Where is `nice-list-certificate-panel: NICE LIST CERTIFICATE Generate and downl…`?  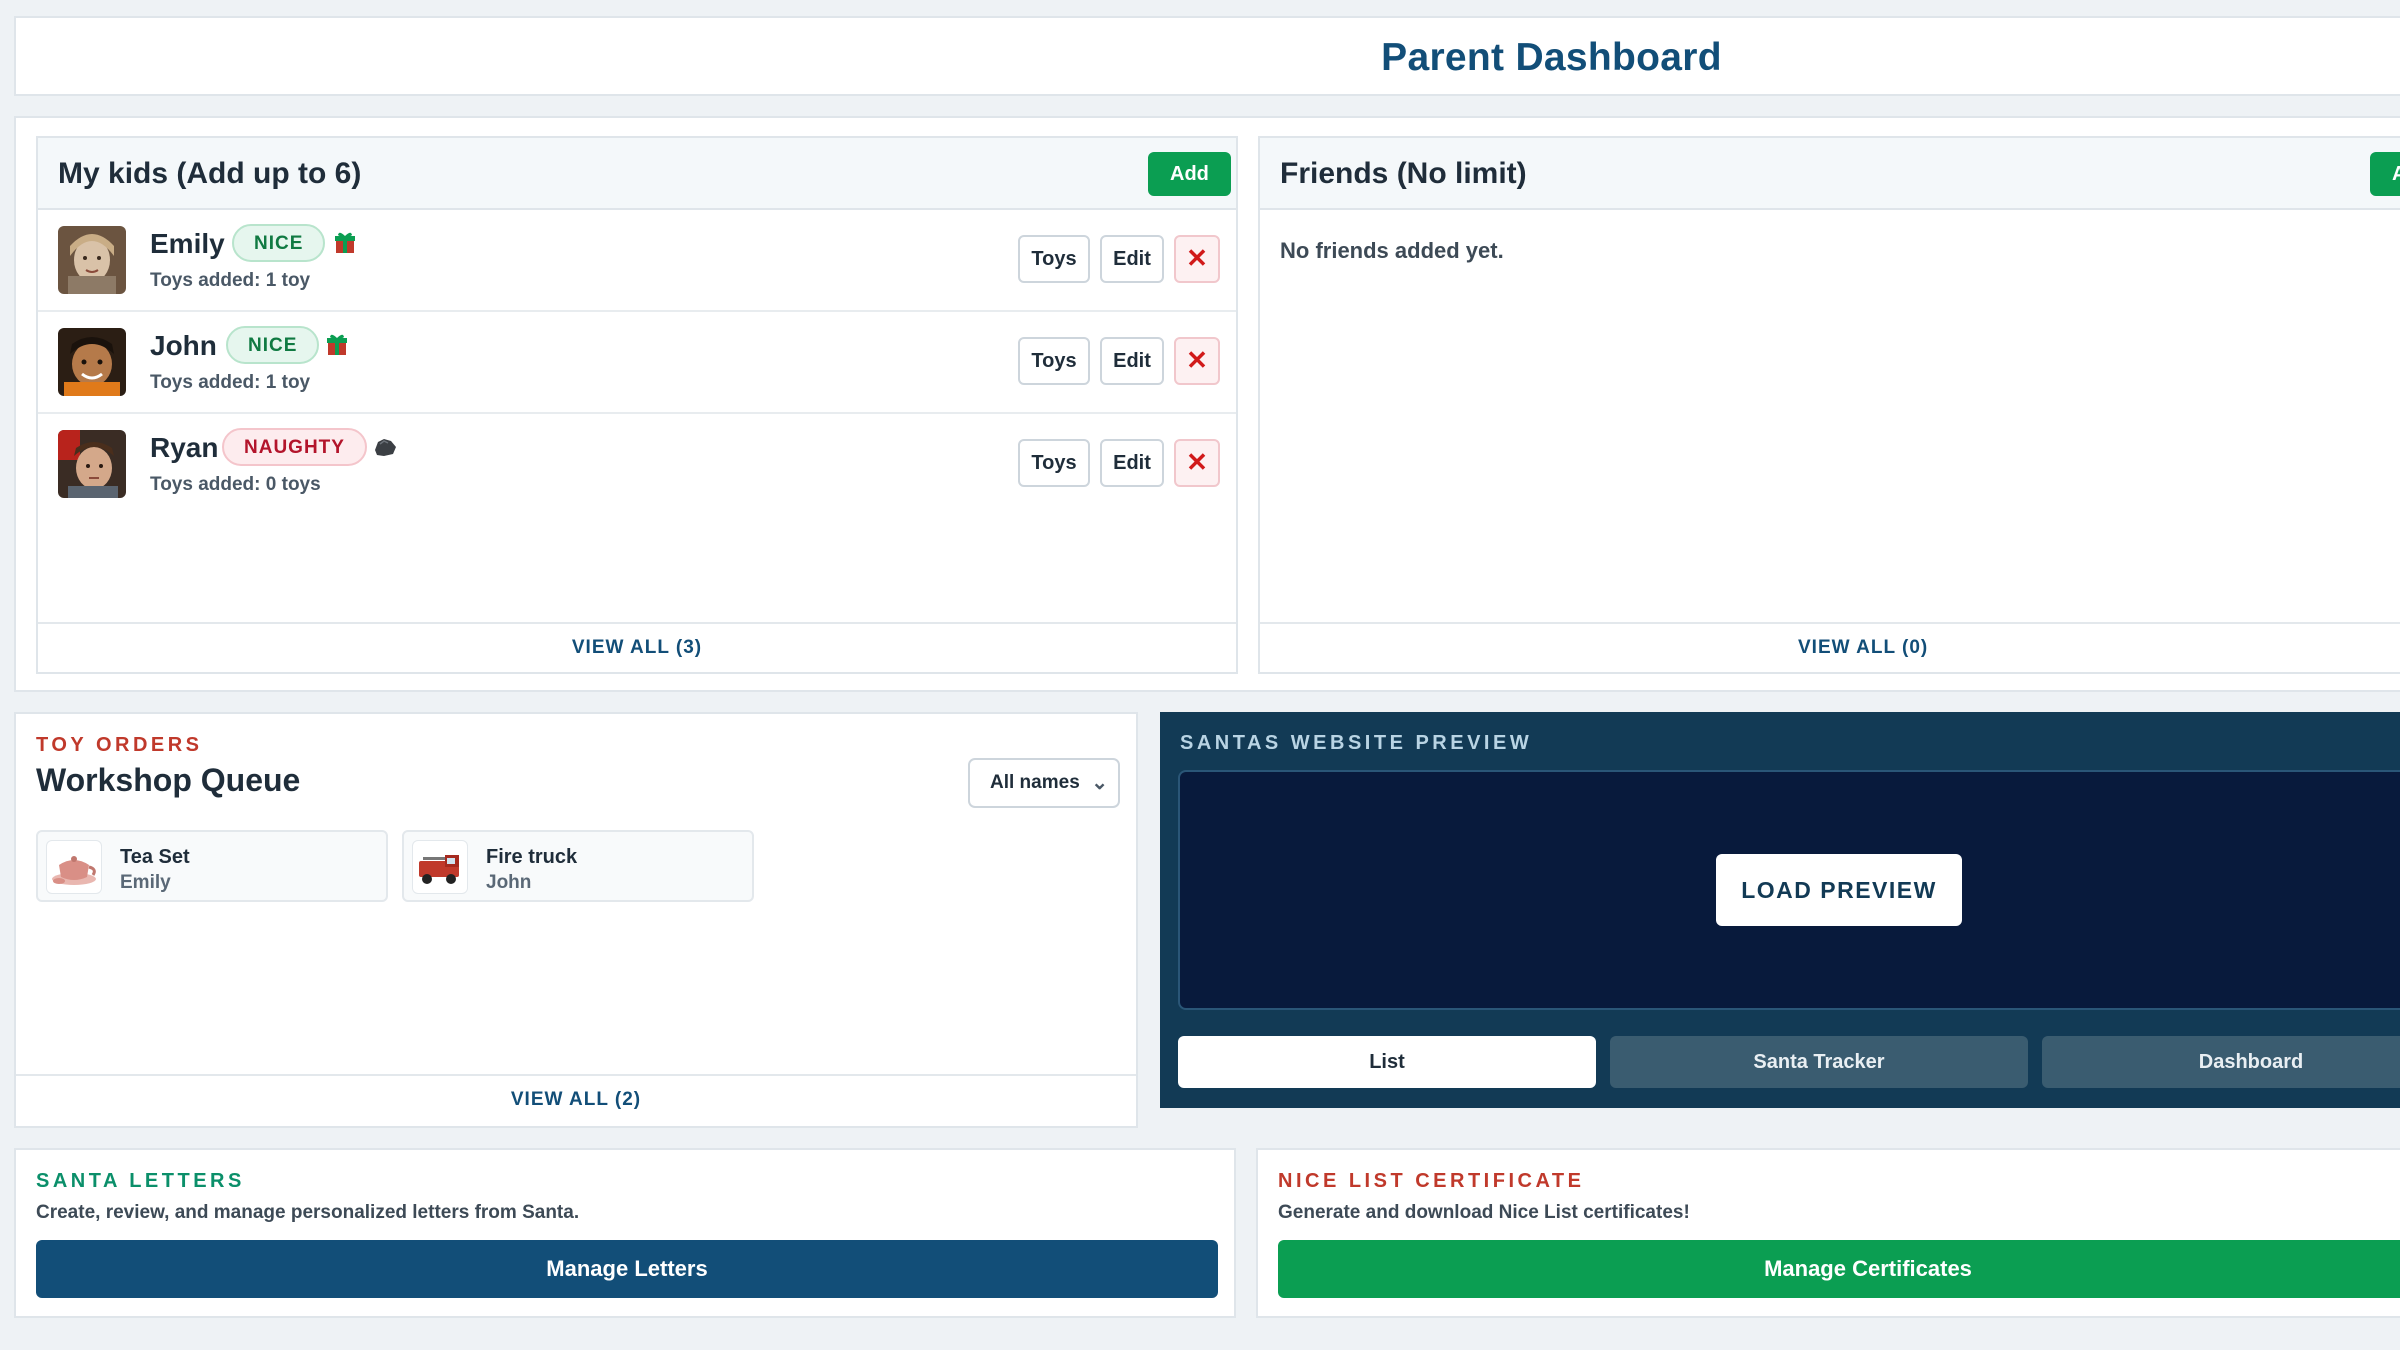 nice-list-certificate-panel: NICE LIST CERTIFICATE Generate and downl… is located at coordinates (1828, 1233).